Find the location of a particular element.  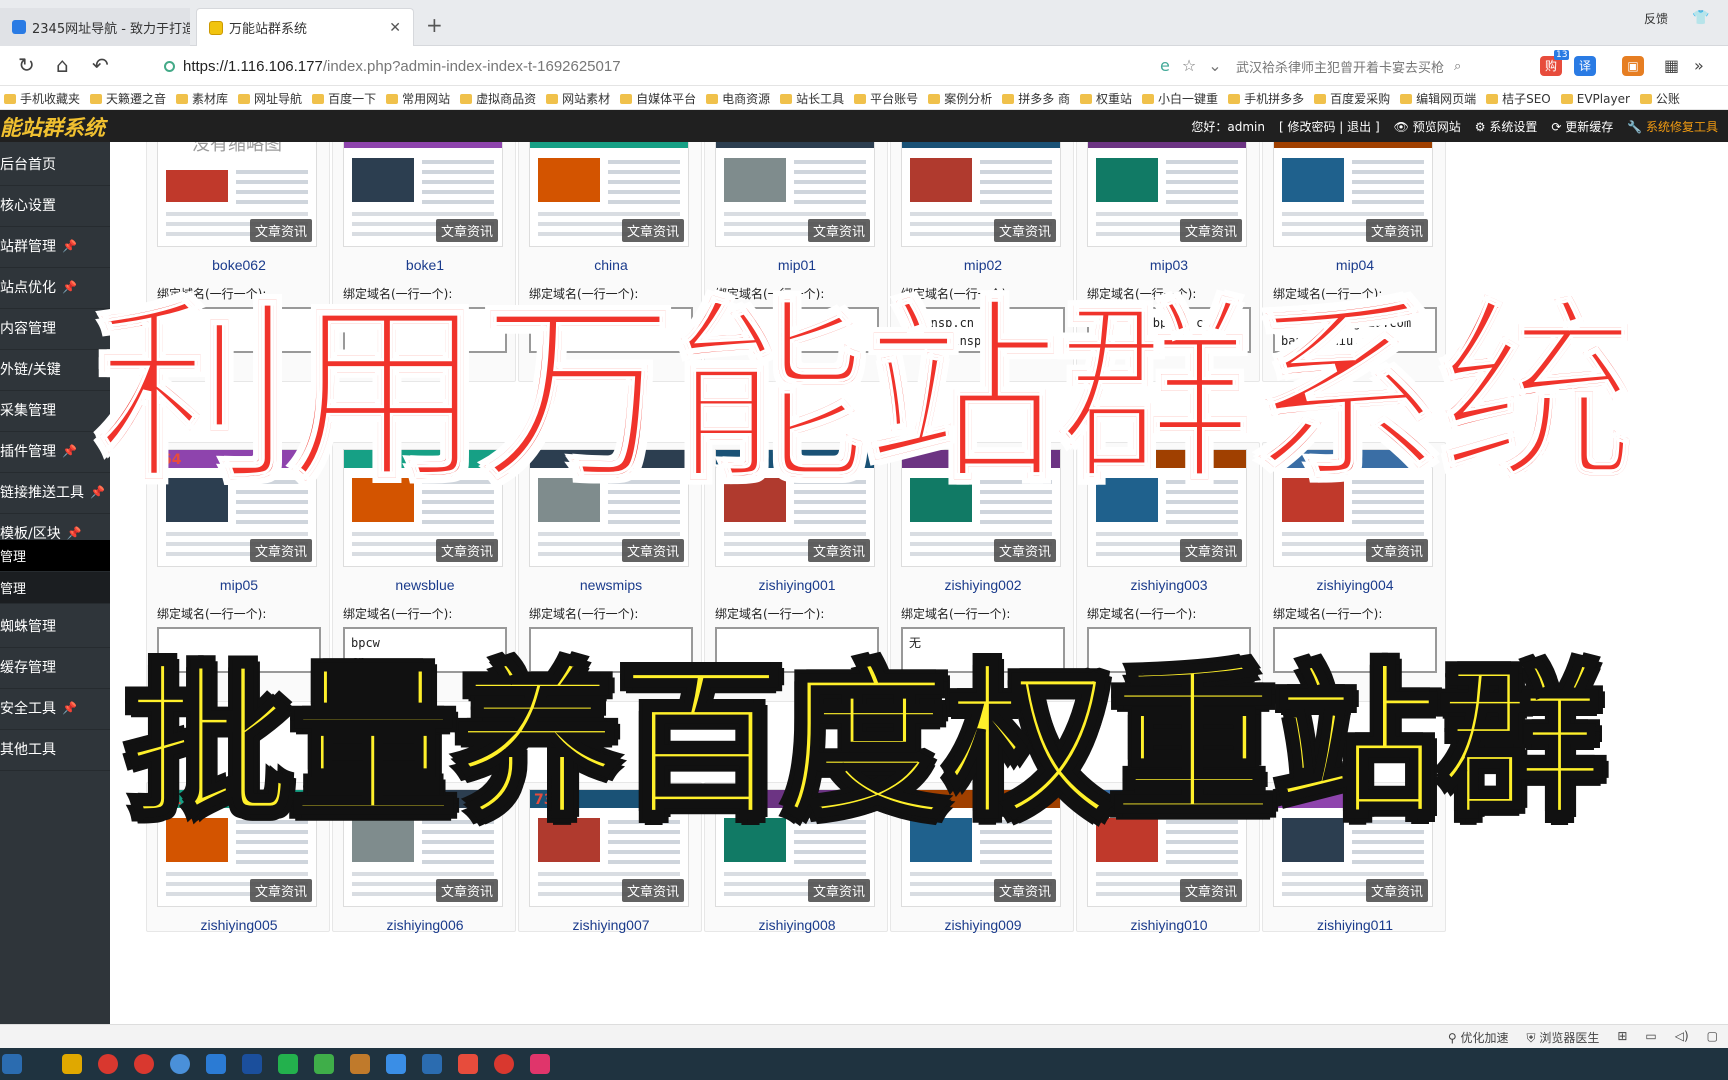

sidebar-item: 缓存管理 is located at coordinates (55, 667).